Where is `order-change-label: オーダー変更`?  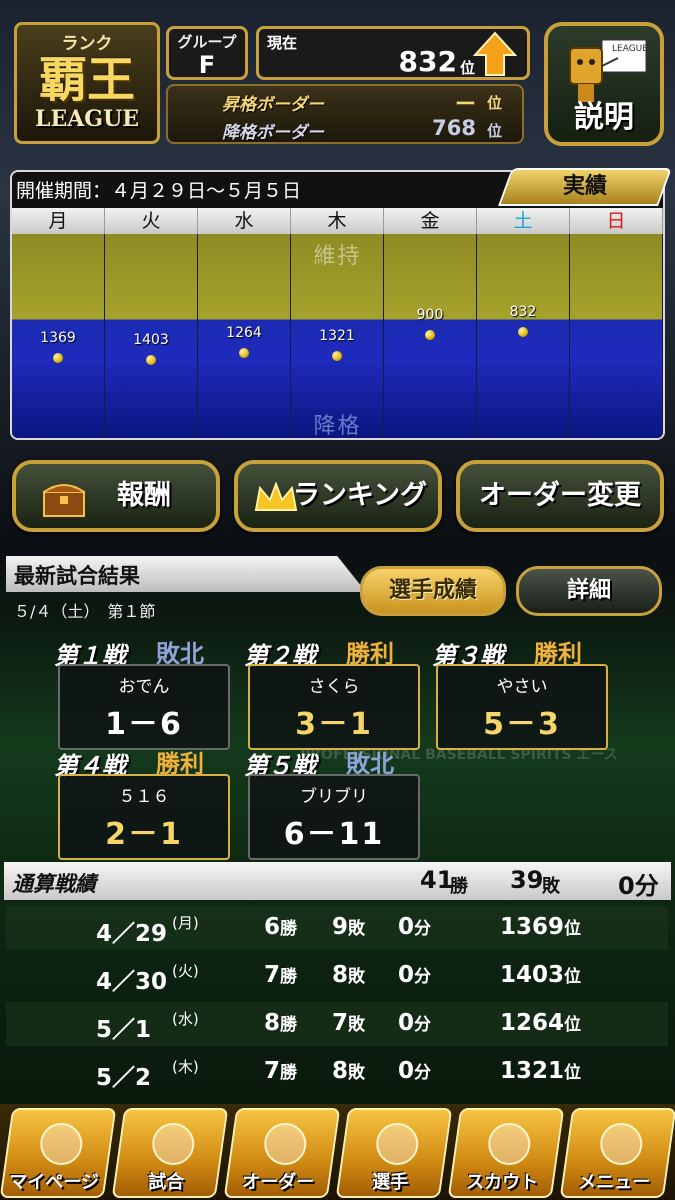 order-change-label: オーダー変更 is located at coordinates (560, 495).